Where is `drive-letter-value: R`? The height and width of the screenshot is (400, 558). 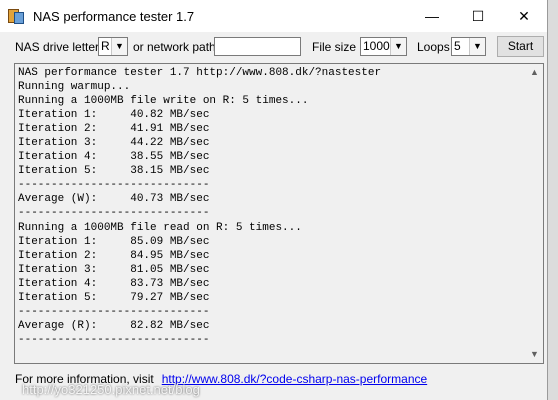 drive-letter-value: R is located at coordinates (105, 46).